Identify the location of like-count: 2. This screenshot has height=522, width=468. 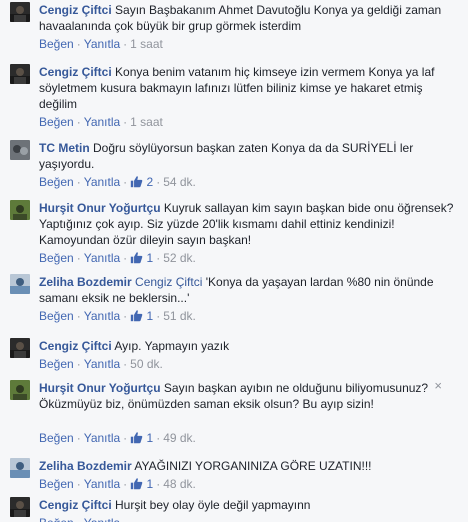
(148, 182).